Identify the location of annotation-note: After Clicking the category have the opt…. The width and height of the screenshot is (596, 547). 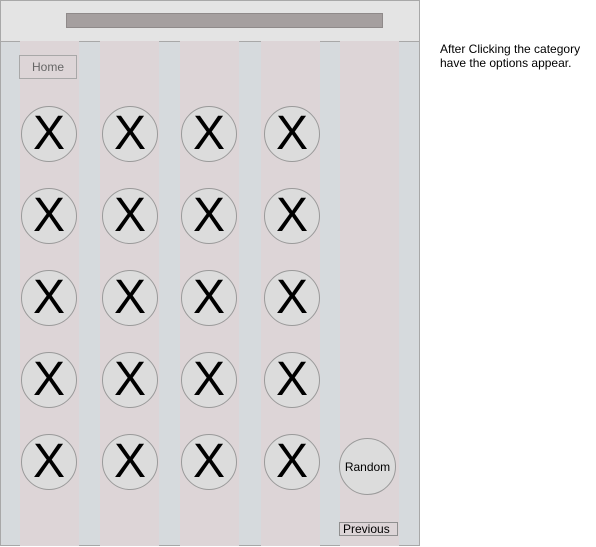
(510, 56).